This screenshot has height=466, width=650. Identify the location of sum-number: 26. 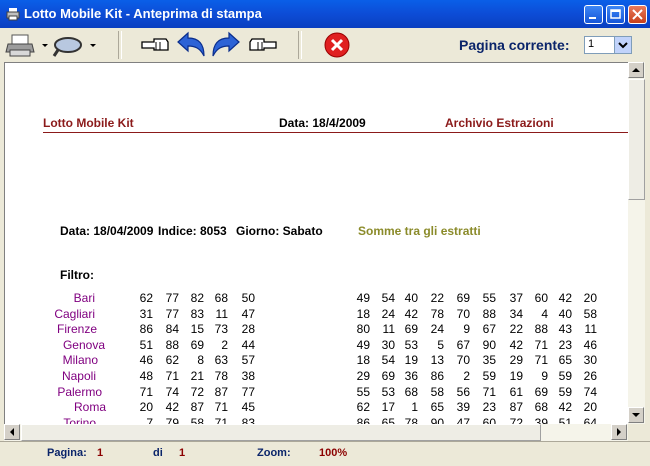
(590, 376).